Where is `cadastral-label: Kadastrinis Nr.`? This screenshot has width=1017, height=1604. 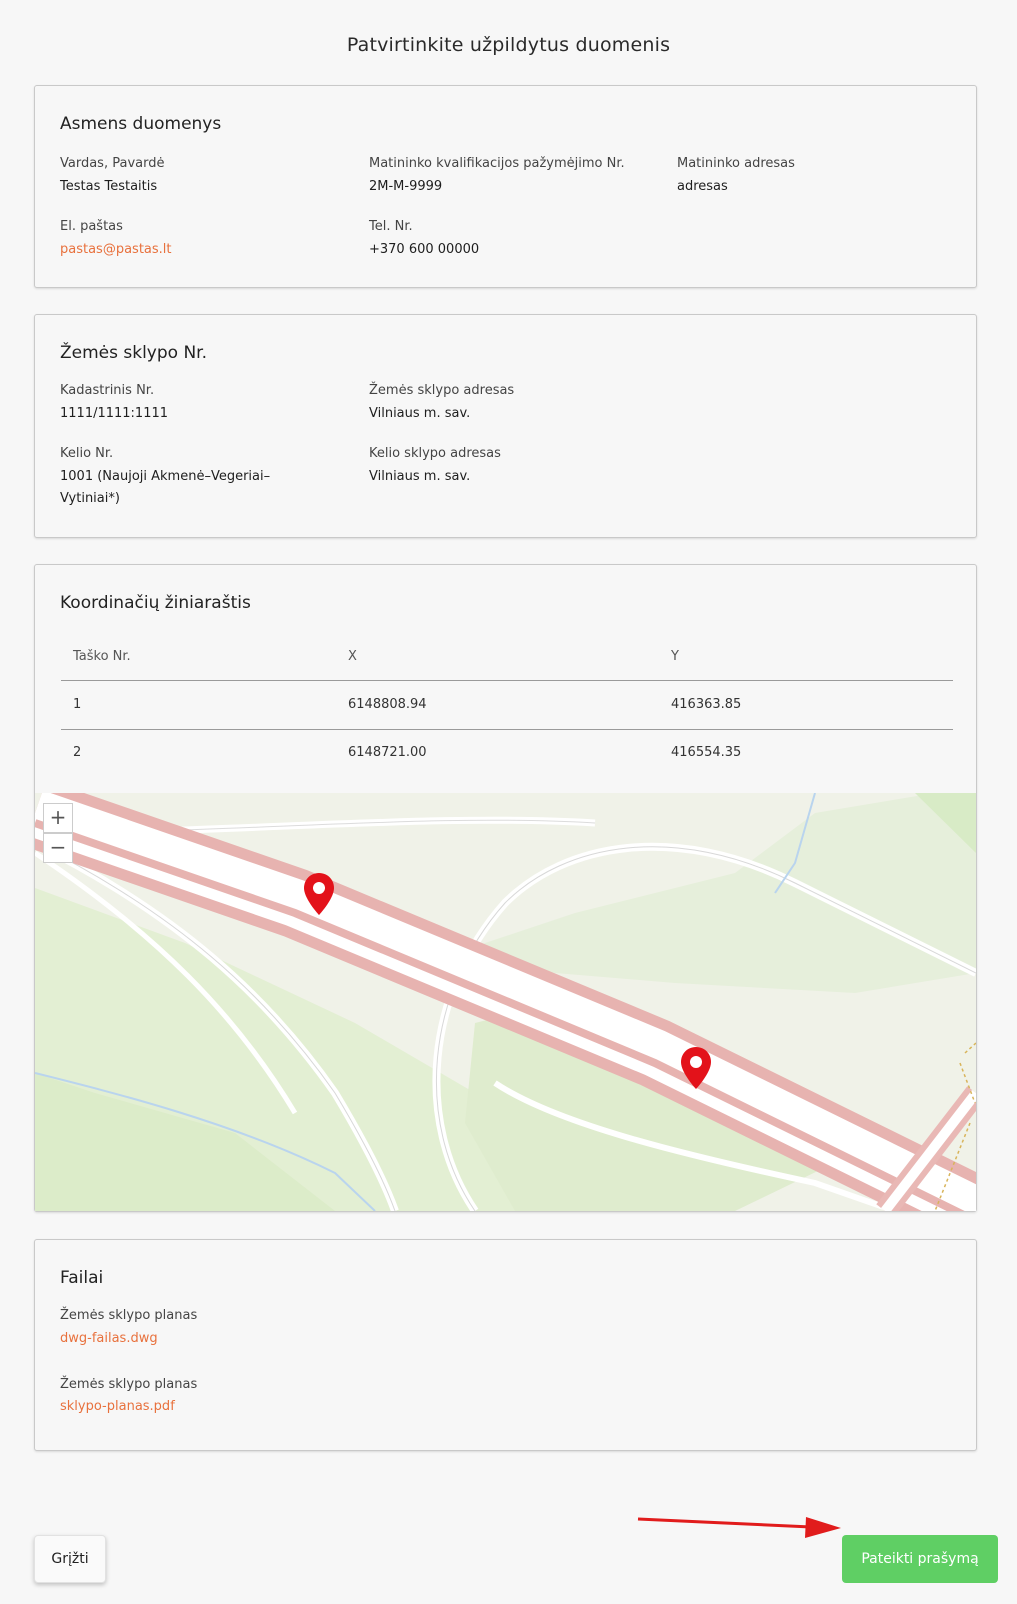 cadastral-label: Kadastrinis Nr. is located at coordinates (107, 390).